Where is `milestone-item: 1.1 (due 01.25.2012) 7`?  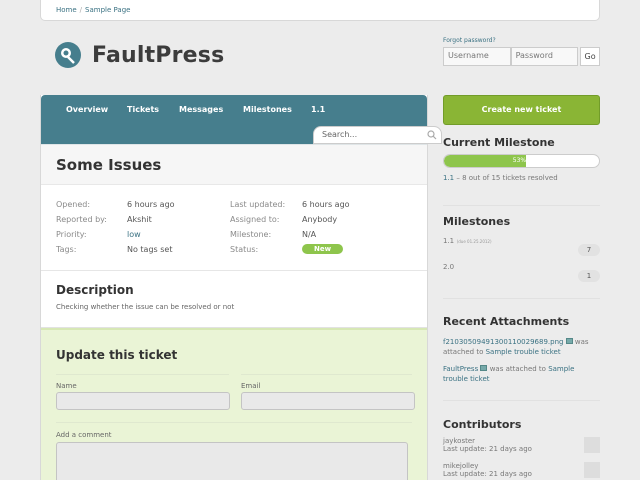
milestone-item: 1.1 (due 01.25.2012) 7 is located at coordinates (521, 249).